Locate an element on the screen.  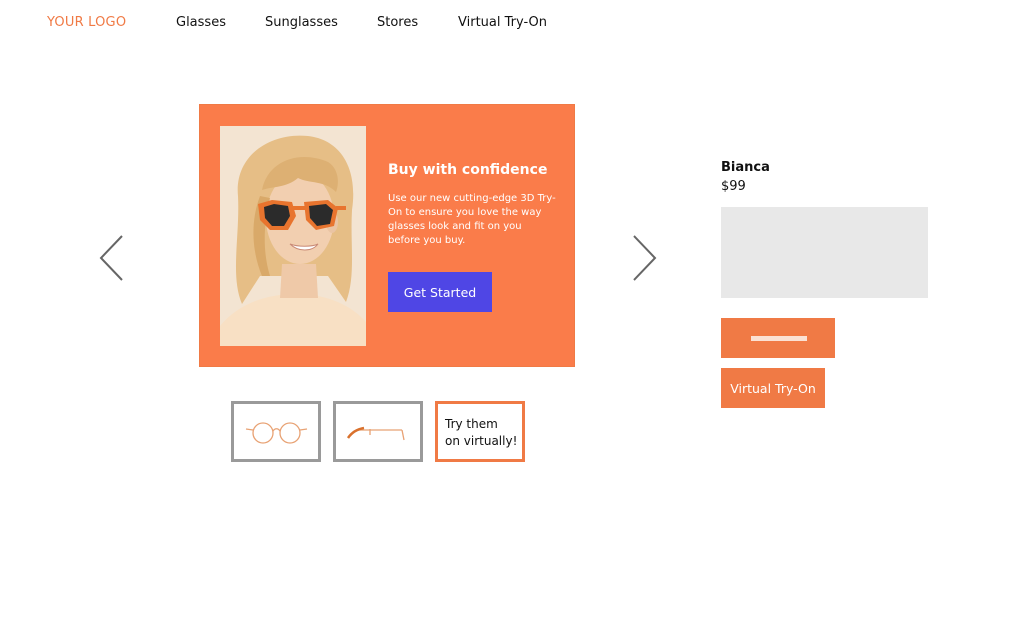
thumbnail-label-line1: Try them is located at coordinates (471, 424).